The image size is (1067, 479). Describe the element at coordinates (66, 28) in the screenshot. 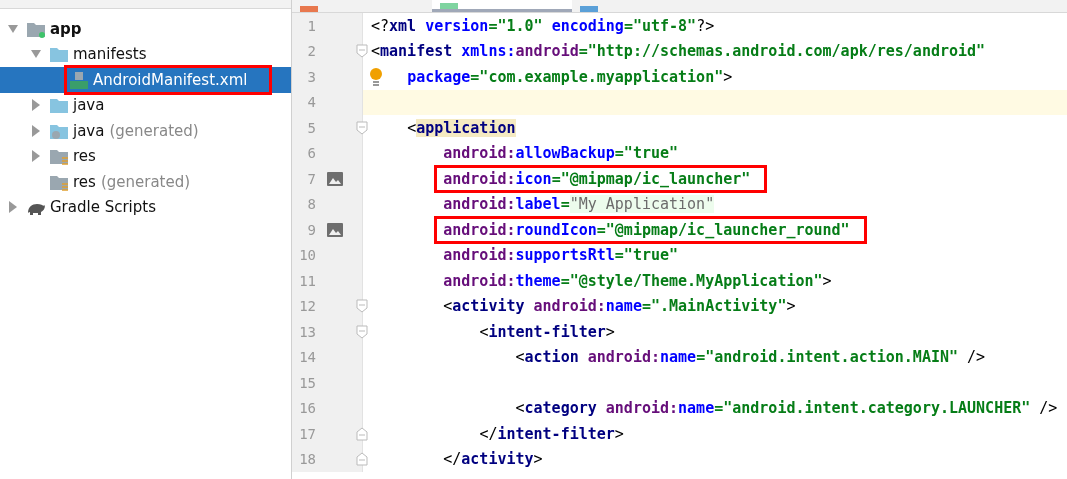

I see `tree-label: app` at that location.